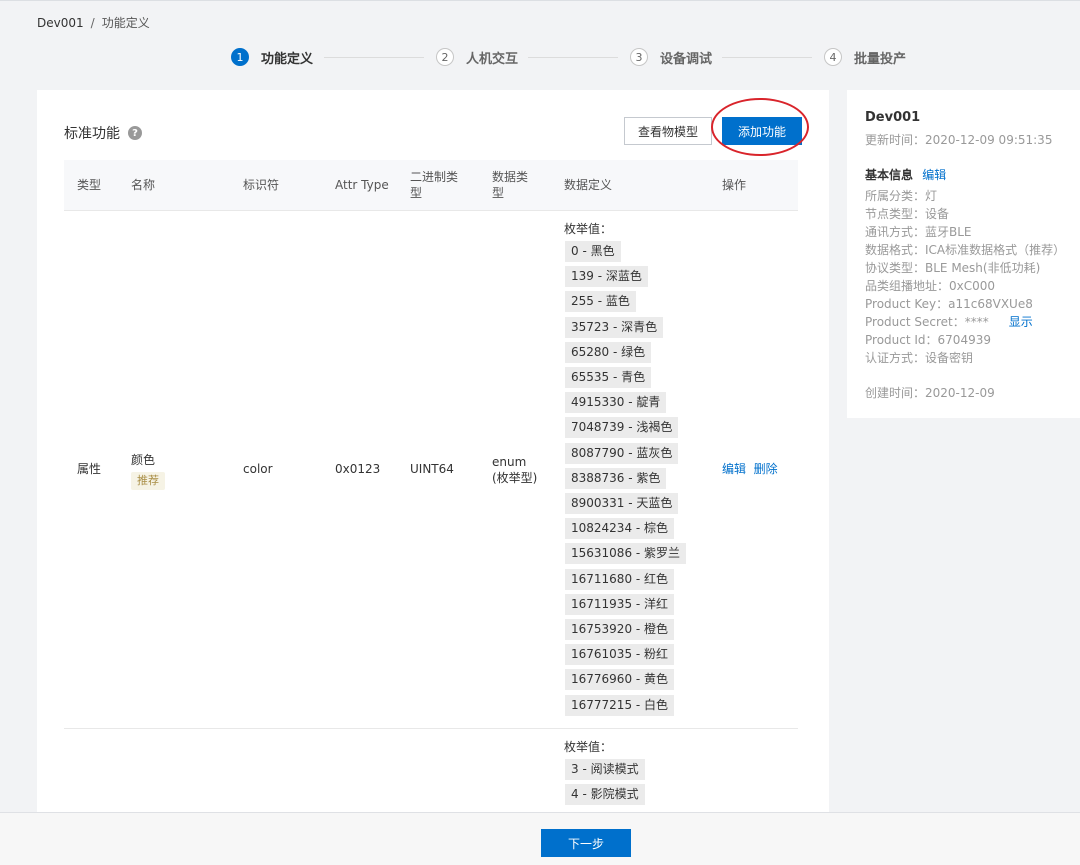 This screenshot has width=1080, height=865. I want to click on view-thing-model-button: 查看物模型, so click(668, 131).